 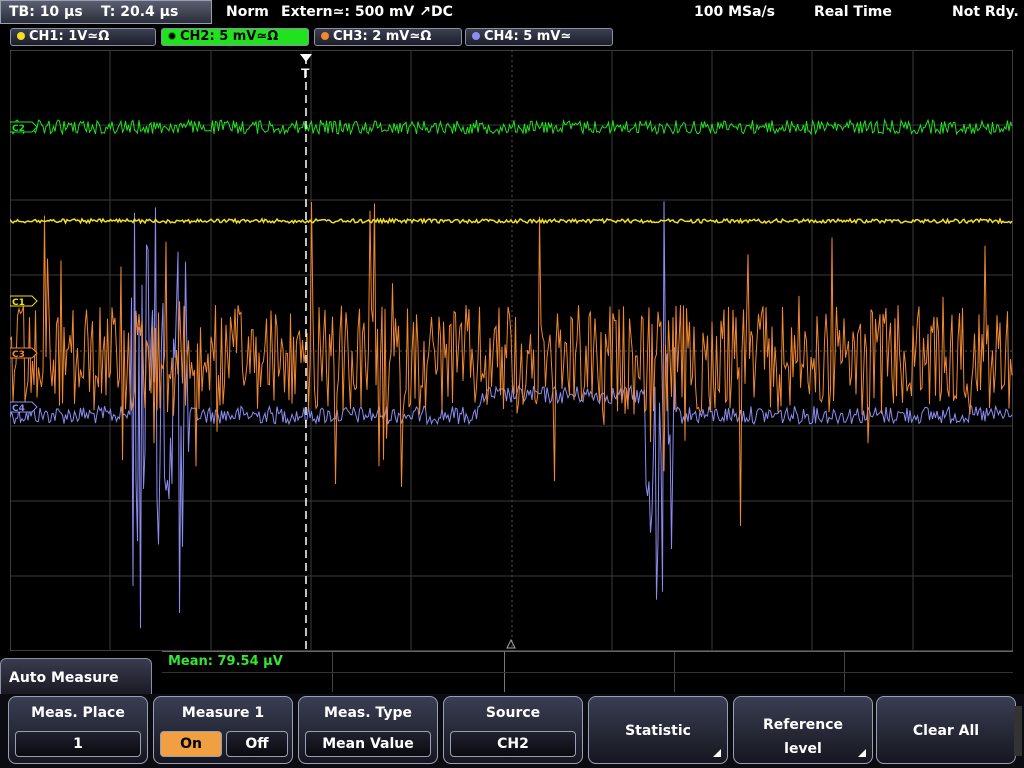 What do you see at coordinates (985, 12) in the screenshot?
I see `acquisition-state: Not Rdy.` at bounding box center [985, 12].